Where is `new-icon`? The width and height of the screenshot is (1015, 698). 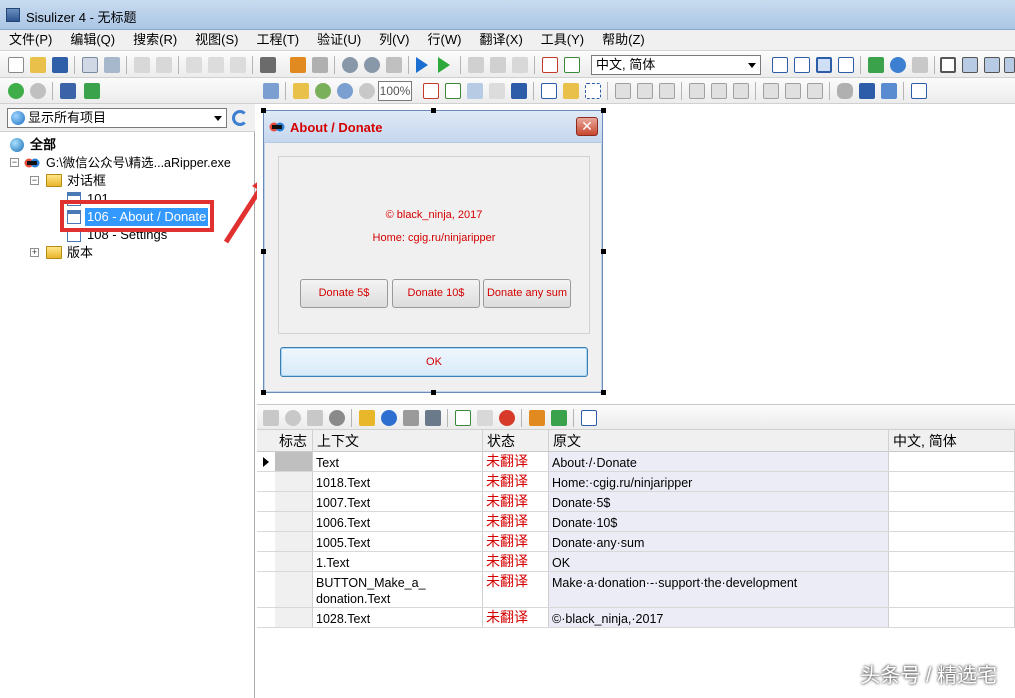 new-icon is located at coordinates (16, 65).